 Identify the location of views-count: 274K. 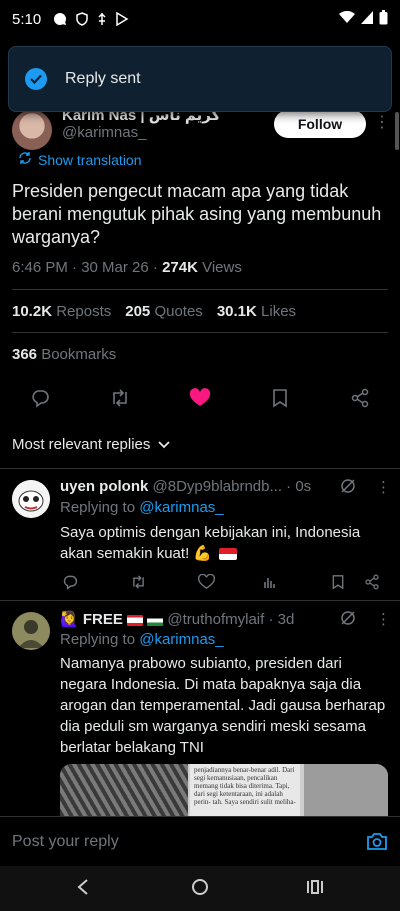
(180, 267).